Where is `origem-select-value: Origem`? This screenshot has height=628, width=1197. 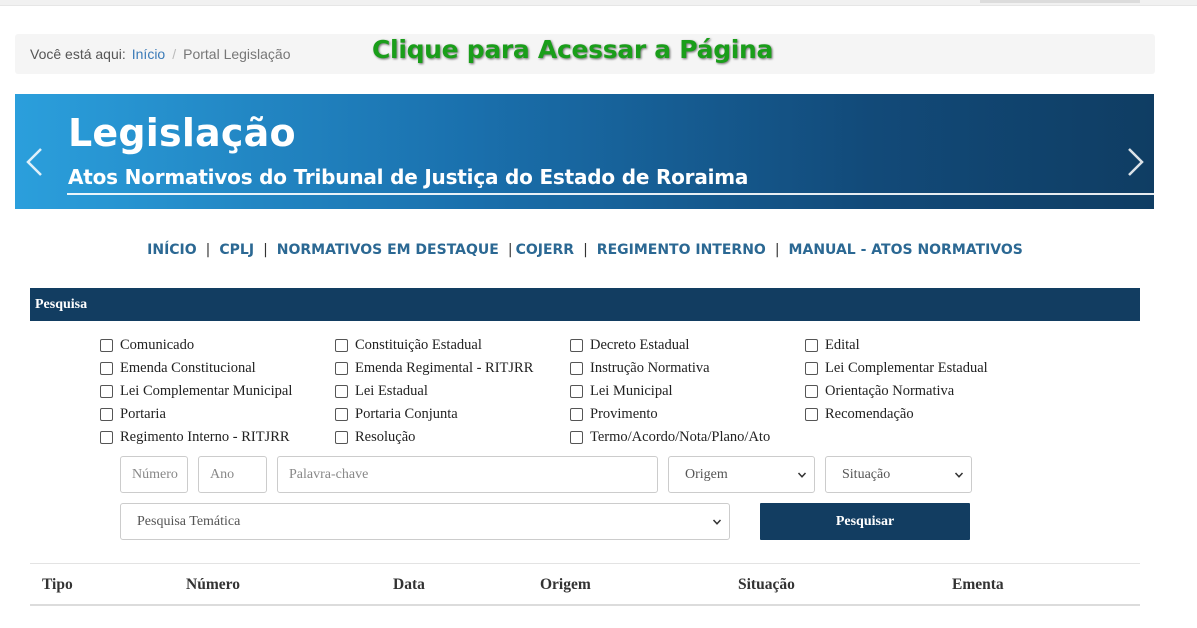
origem-select-value: Origem is located at coordinates (706, 474).